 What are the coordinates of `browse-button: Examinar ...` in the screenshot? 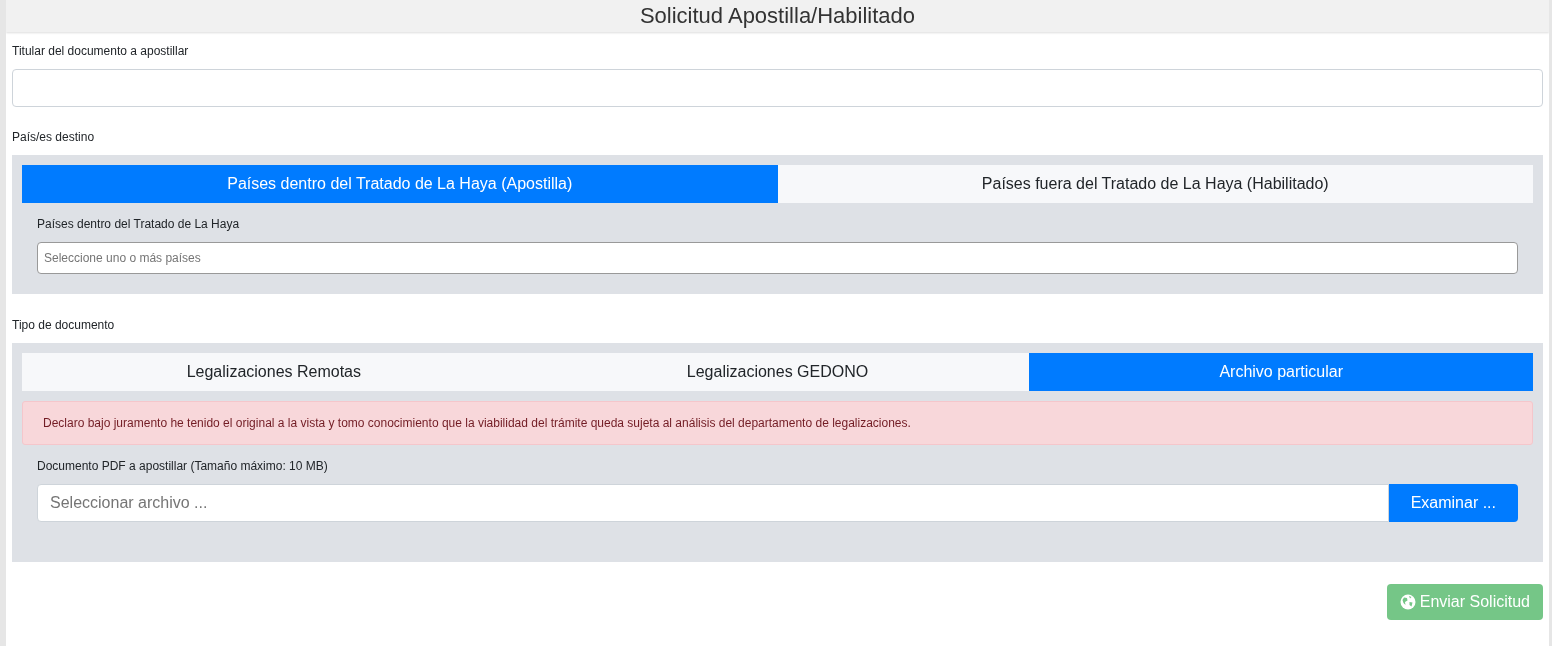 It's located at (1453, 503).